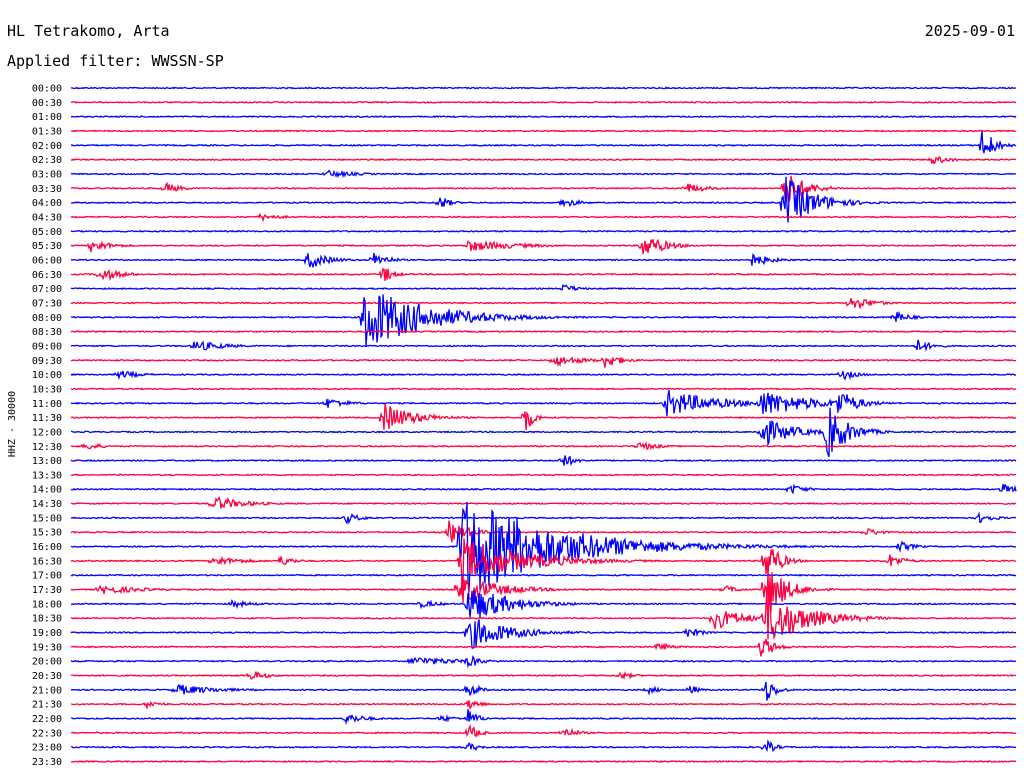  I want to click on time-label-1630: 16:30, so click(47, 561).